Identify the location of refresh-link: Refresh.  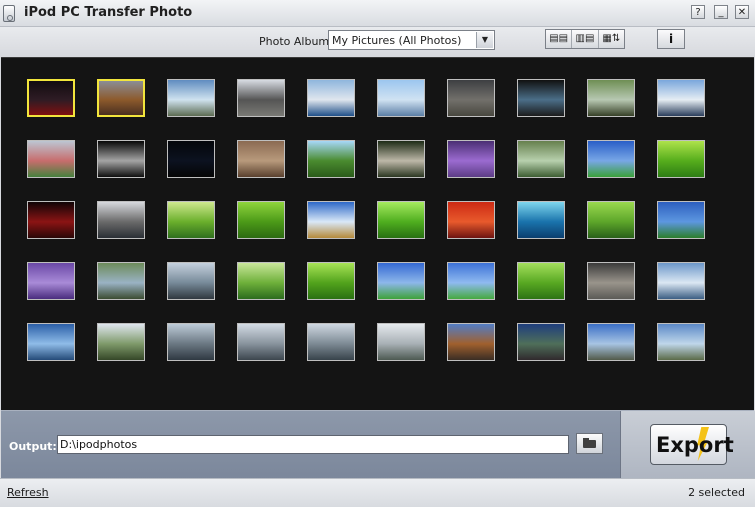
(28, 492).